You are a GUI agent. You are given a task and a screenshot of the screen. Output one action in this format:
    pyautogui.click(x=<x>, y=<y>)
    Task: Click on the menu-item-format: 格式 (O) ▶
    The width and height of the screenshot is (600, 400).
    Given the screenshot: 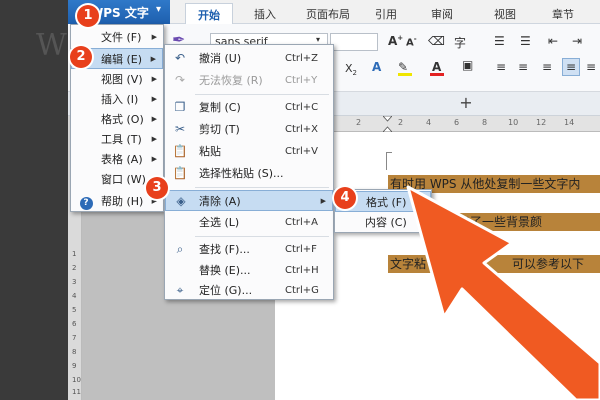 What is the action you would take?
    pyautogui.click(x=117, y=119)
    